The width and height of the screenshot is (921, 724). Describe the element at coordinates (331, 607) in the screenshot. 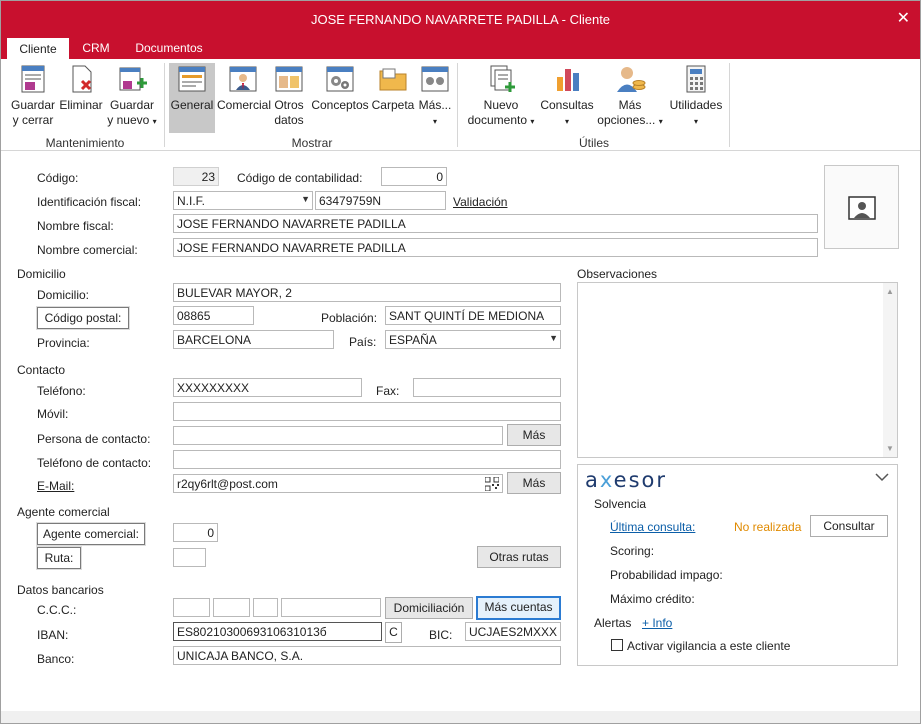

I see `ccc-cuenta-field` at that location.